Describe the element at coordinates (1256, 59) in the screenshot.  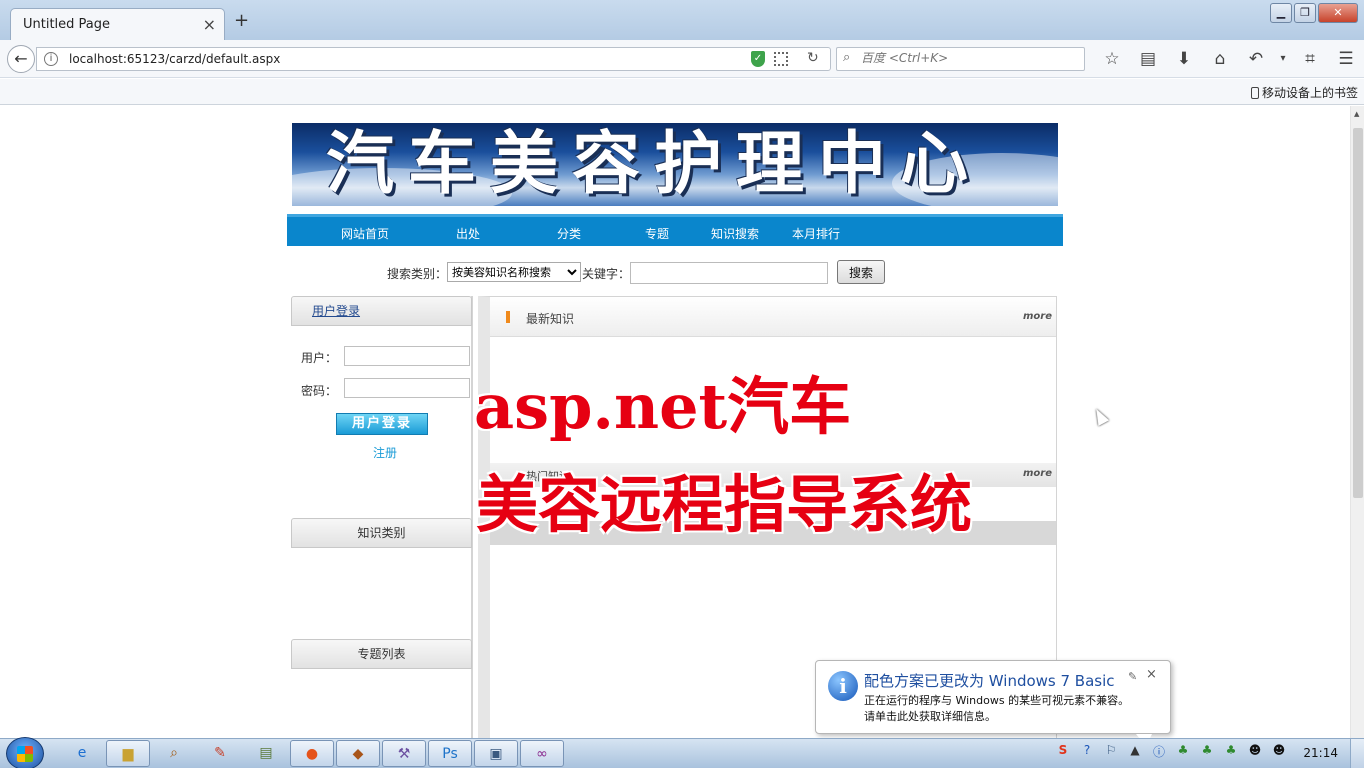
I see `undo-icon: ↶` at that location.